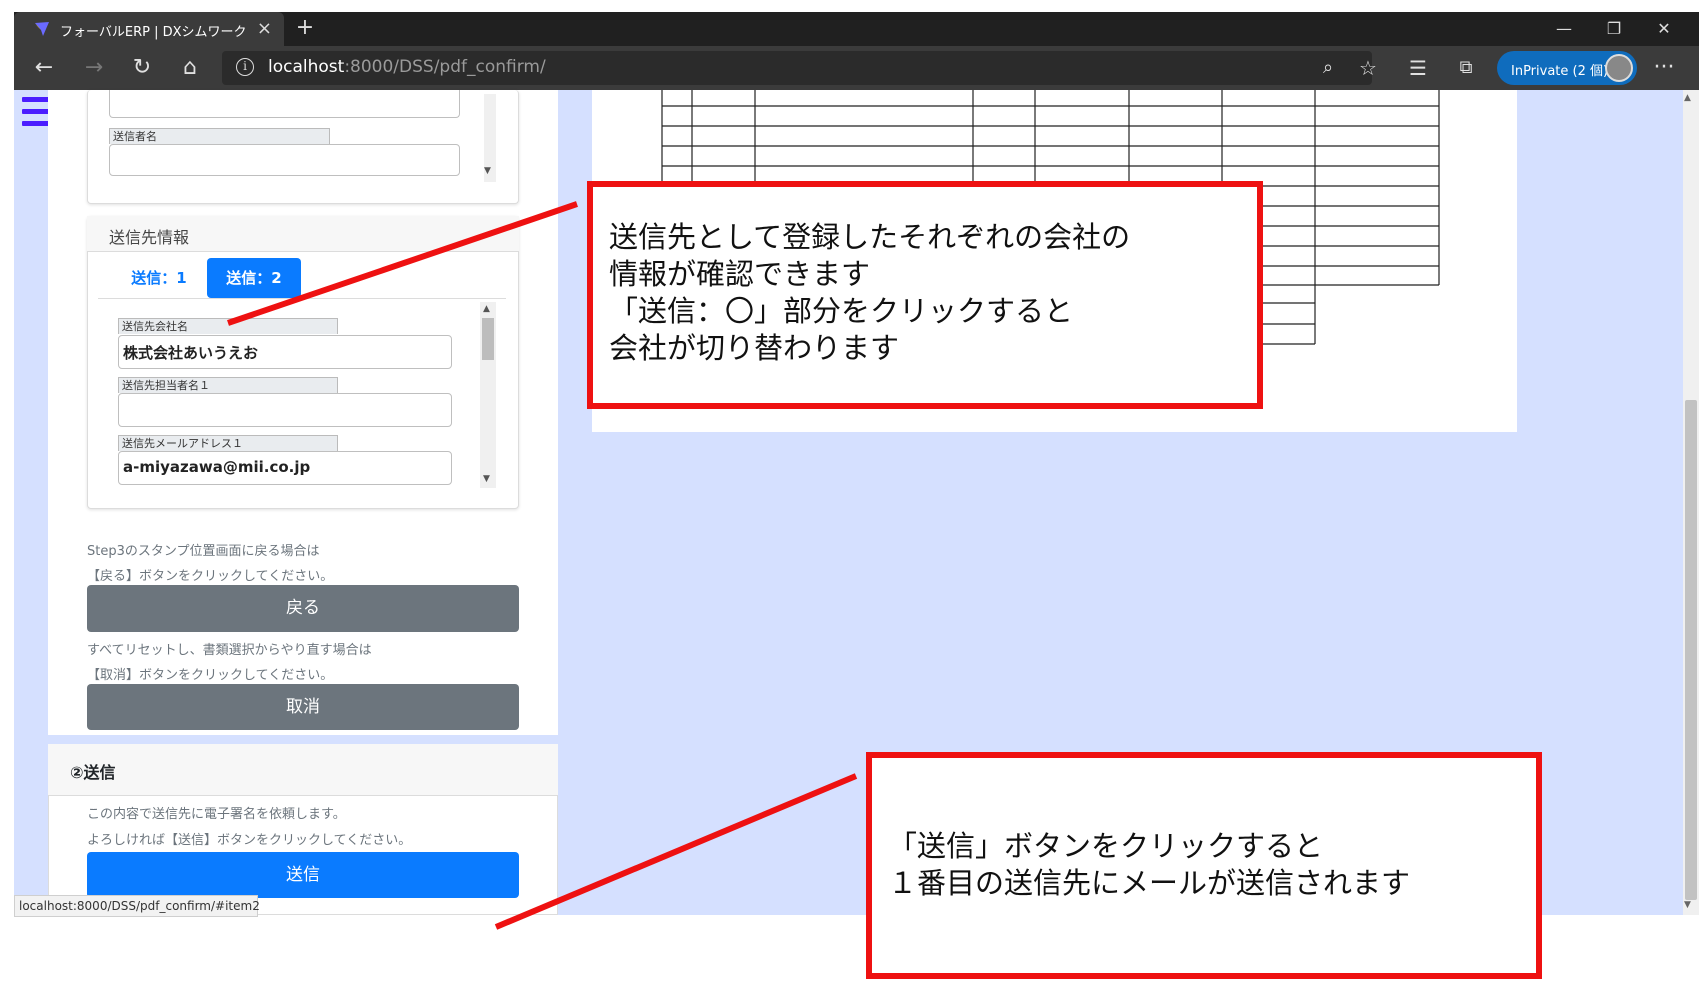 This screenshot has height=991, width=1699. I want to click on callout-send-button-text: 「送信」ボタンをクリックすると １番目の送信先にメールが送信されます, so click(1149, 864).